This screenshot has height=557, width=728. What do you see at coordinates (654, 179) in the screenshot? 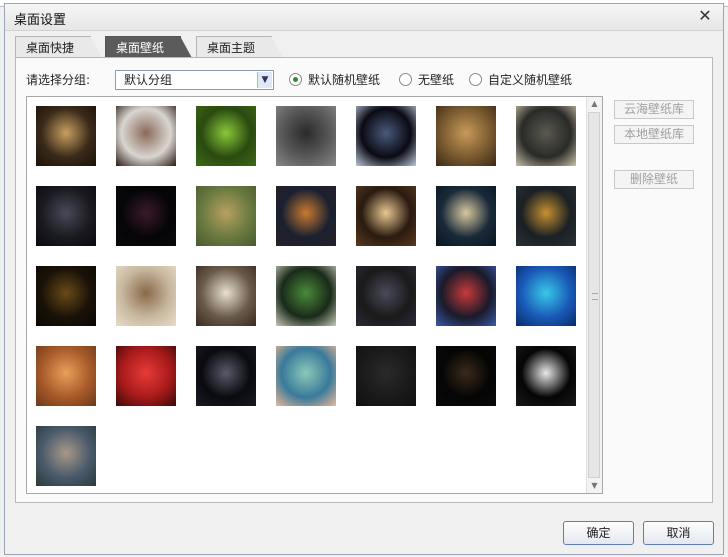
I see `delete-wallpaper-button: 删除壁纸` at bounding box center [654, 179].